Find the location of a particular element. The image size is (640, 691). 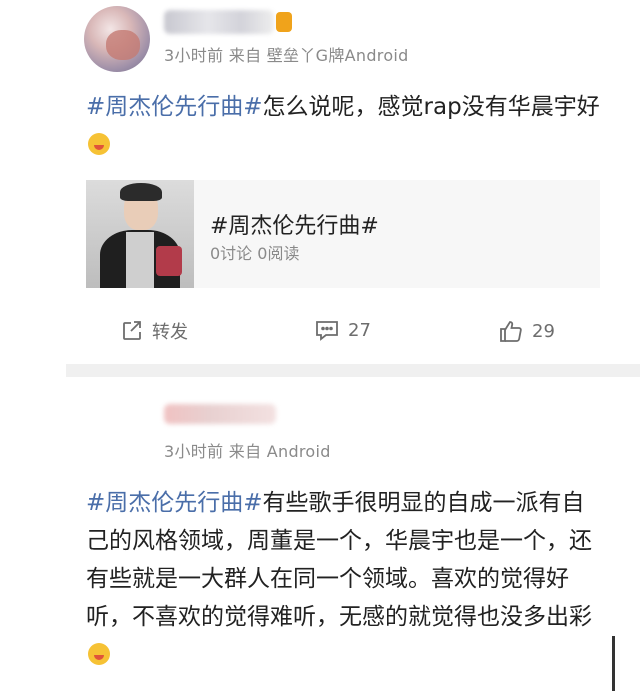

topic-link-2: #周杰伦先行曲# is located at coordinates (174, 503).